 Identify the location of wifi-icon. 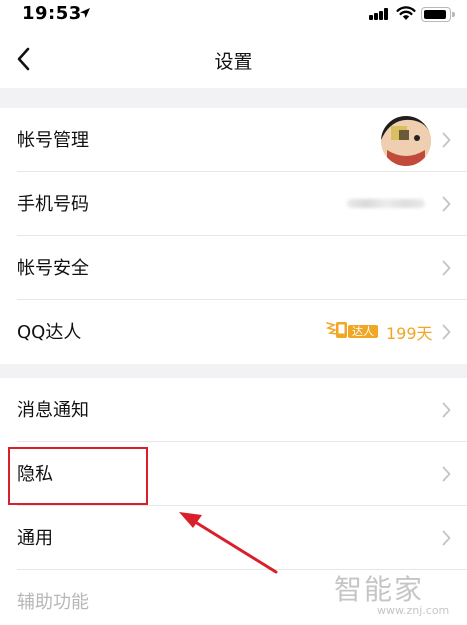
(406, 13).